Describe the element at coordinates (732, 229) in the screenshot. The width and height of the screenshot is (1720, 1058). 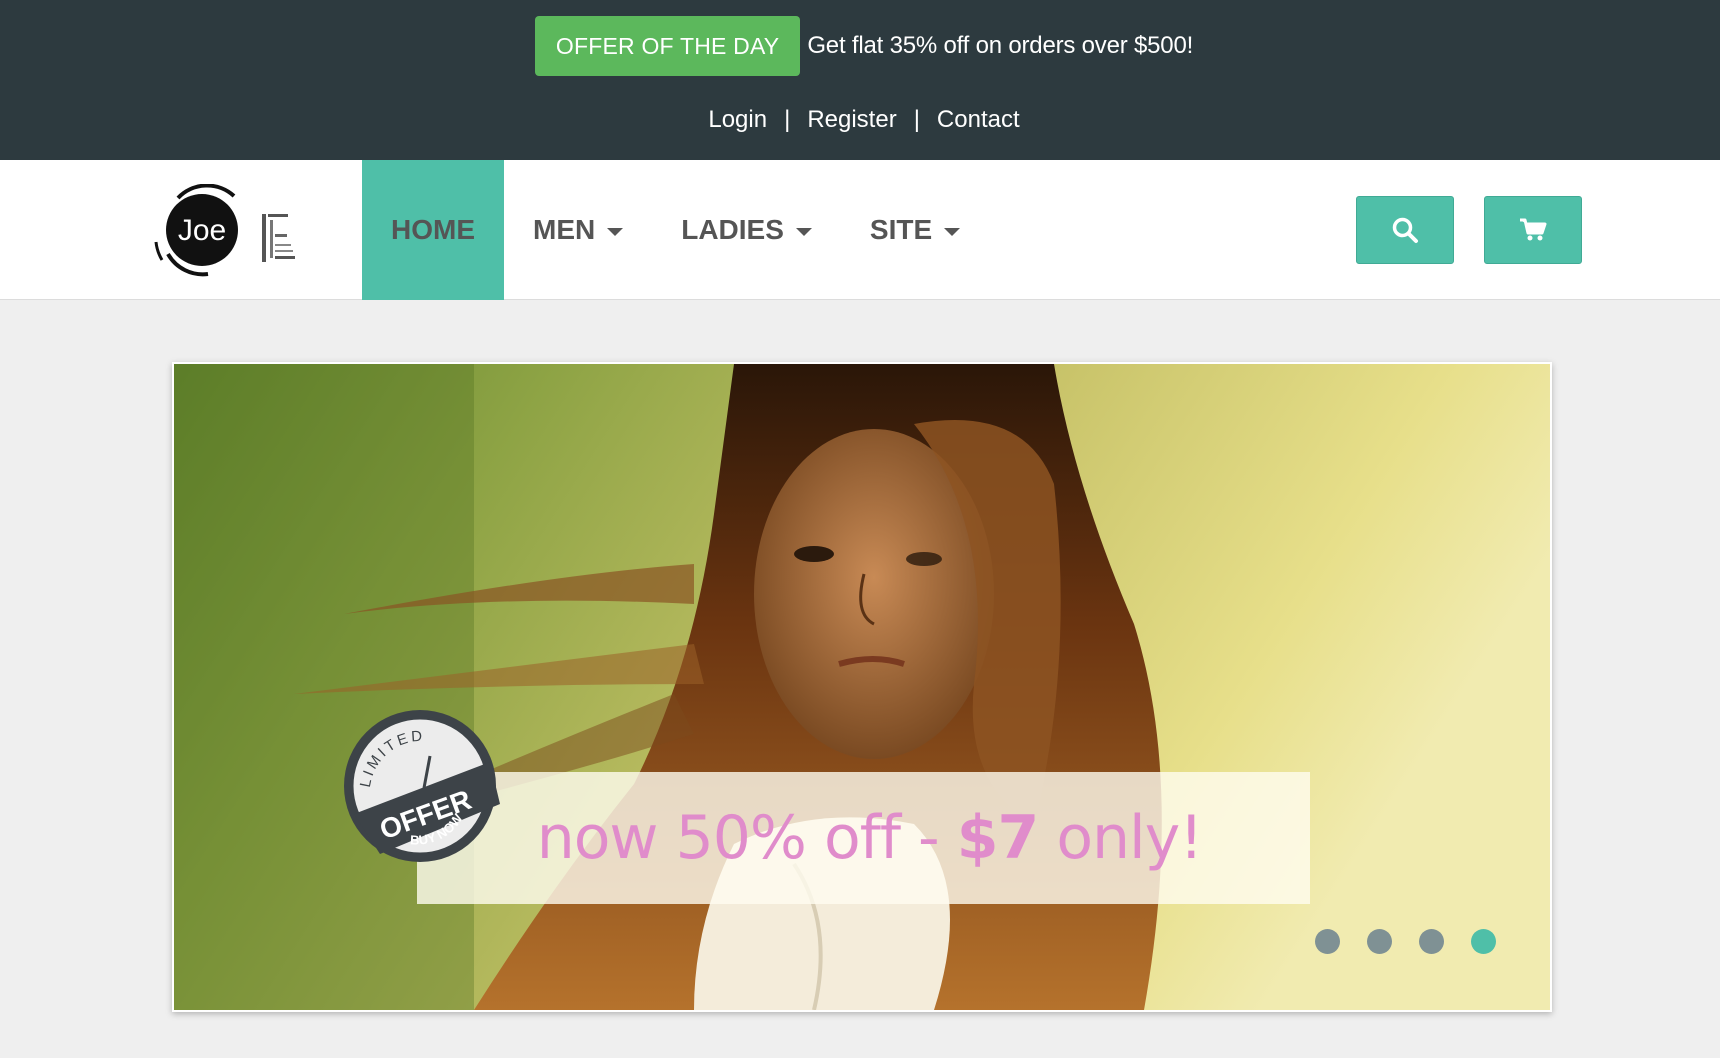
I see `nav-ladies-label: LADIES` at that location.